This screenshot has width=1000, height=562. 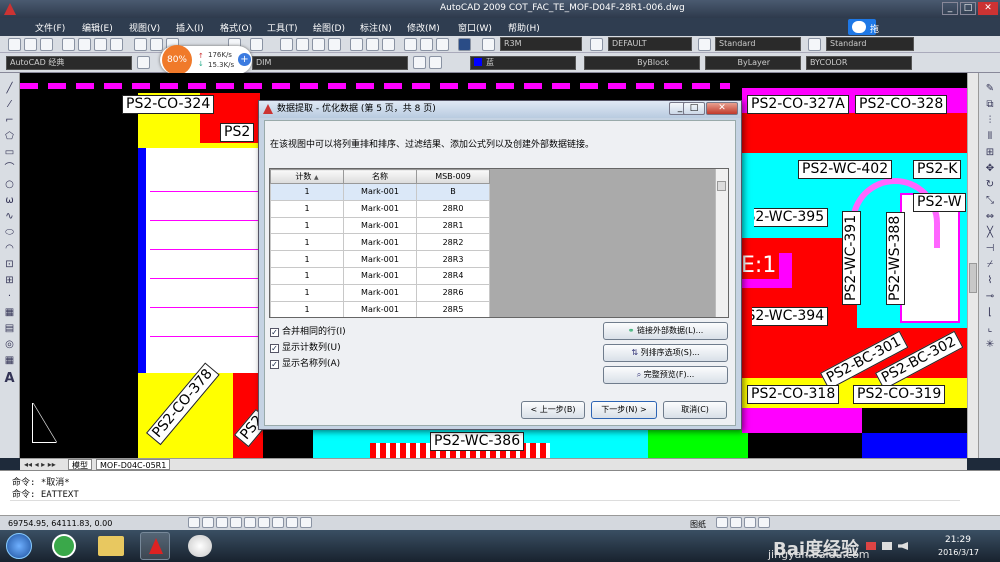 I want to click on table-row: 1 Mark-001 28R2, so click(x=380, y=242).